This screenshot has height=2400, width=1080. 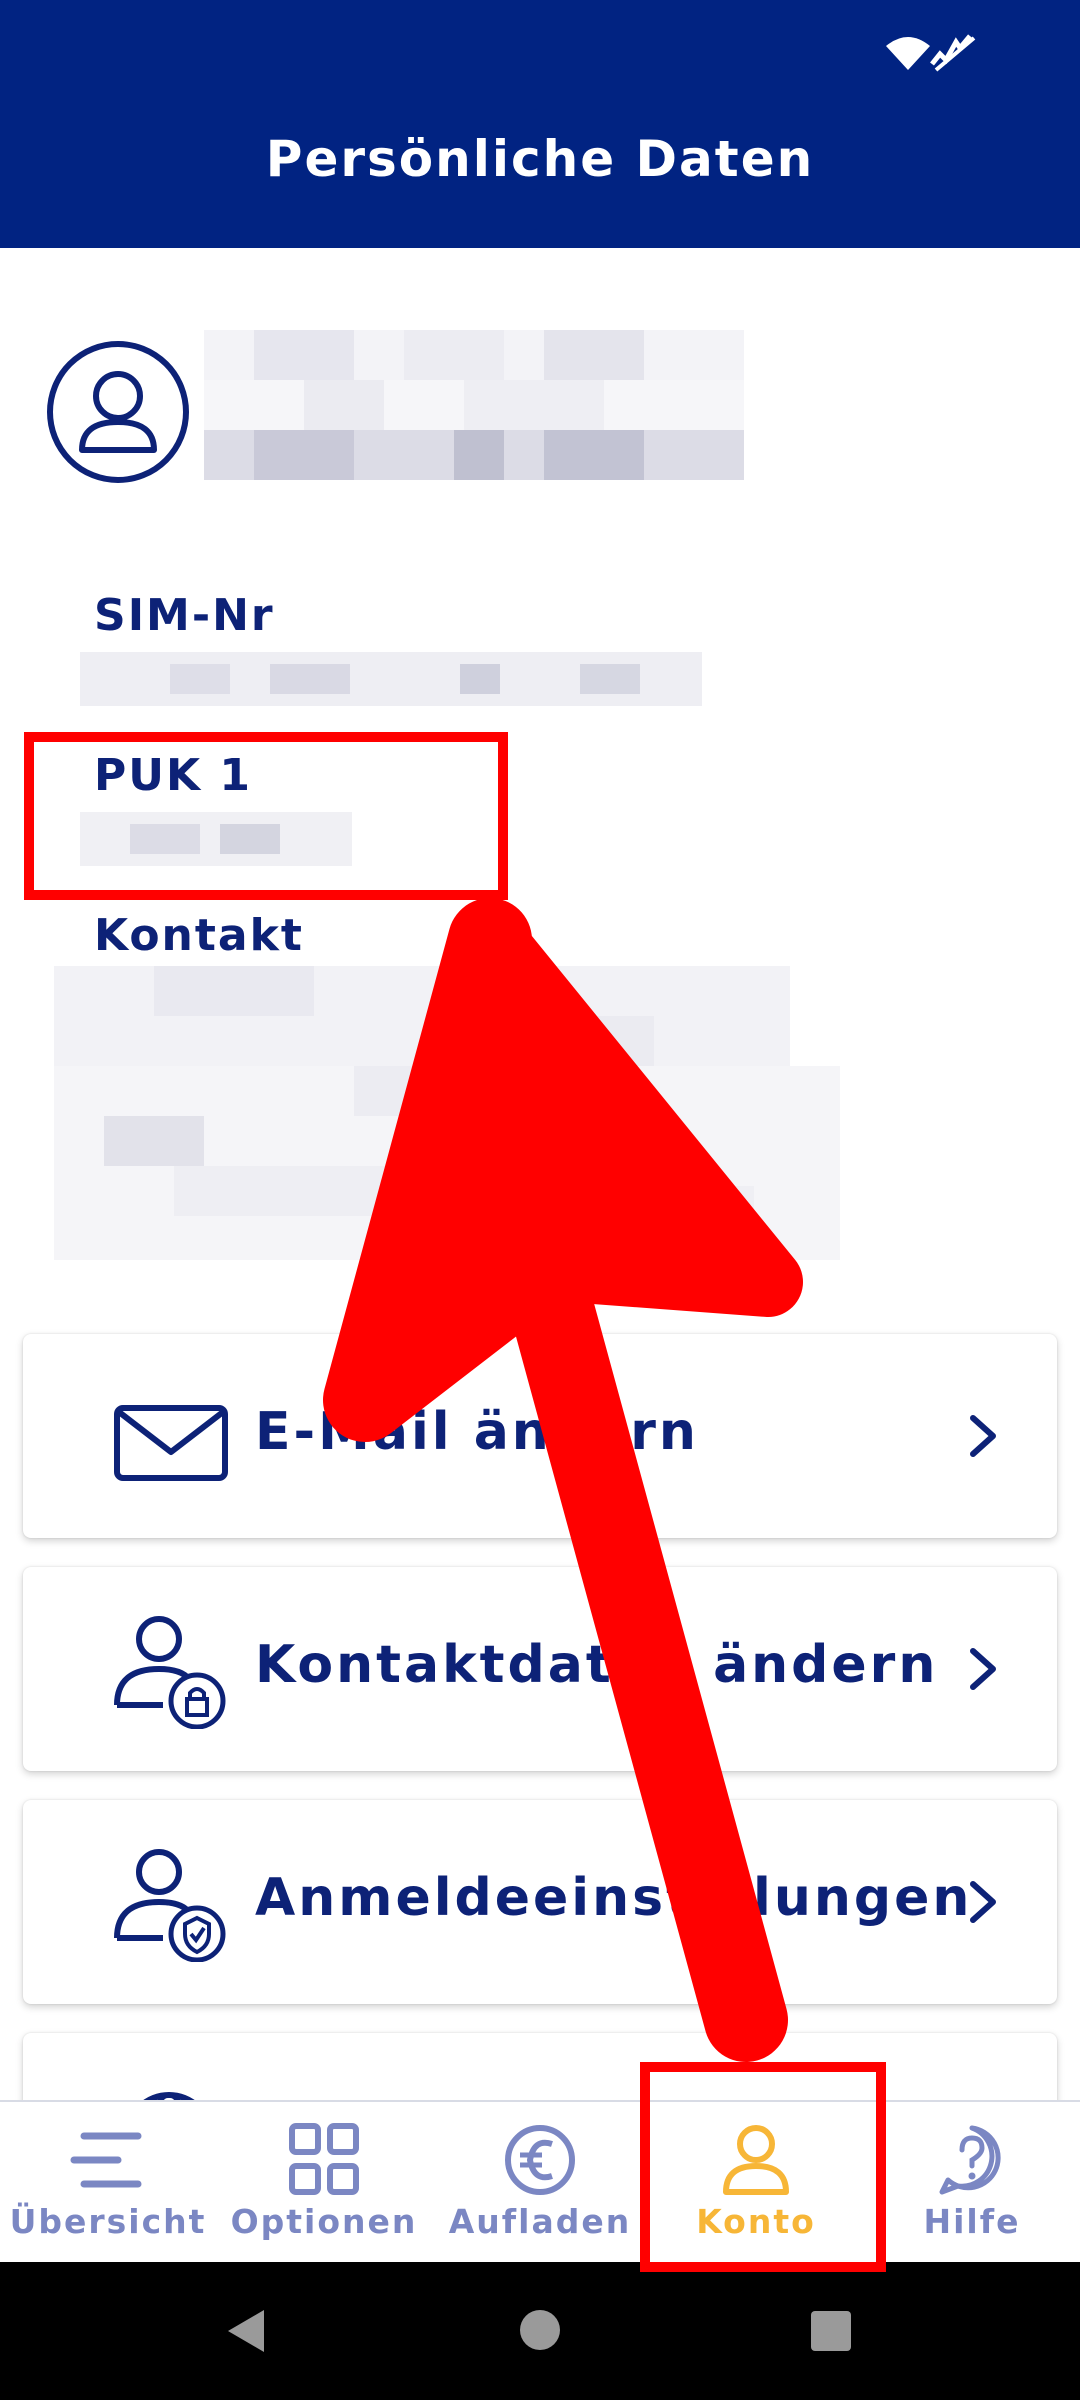 What do you see at coordinates (540, 2160) in the screenshot?
I see `euro-icon` at bounding box center [540, 2160].